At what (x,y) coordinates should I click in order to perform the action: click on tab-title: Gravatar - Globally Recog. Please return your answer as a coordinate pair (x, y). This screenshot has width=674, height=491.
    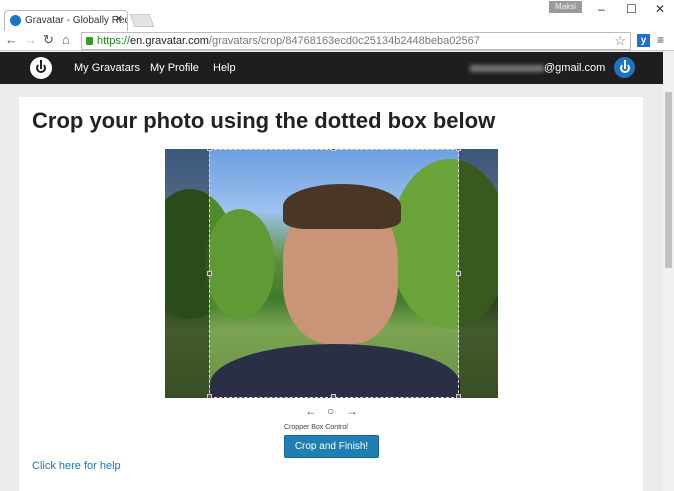
    Looking at the image, I should click on (76, 20).